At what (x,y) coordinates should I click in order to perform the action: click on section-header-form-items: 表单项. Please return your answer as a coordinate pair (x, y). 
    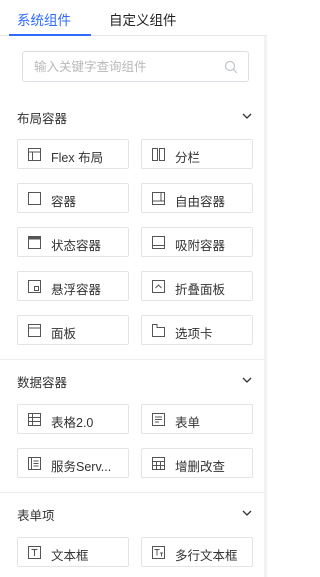
    Looking at the image, I should click on (133, 513).